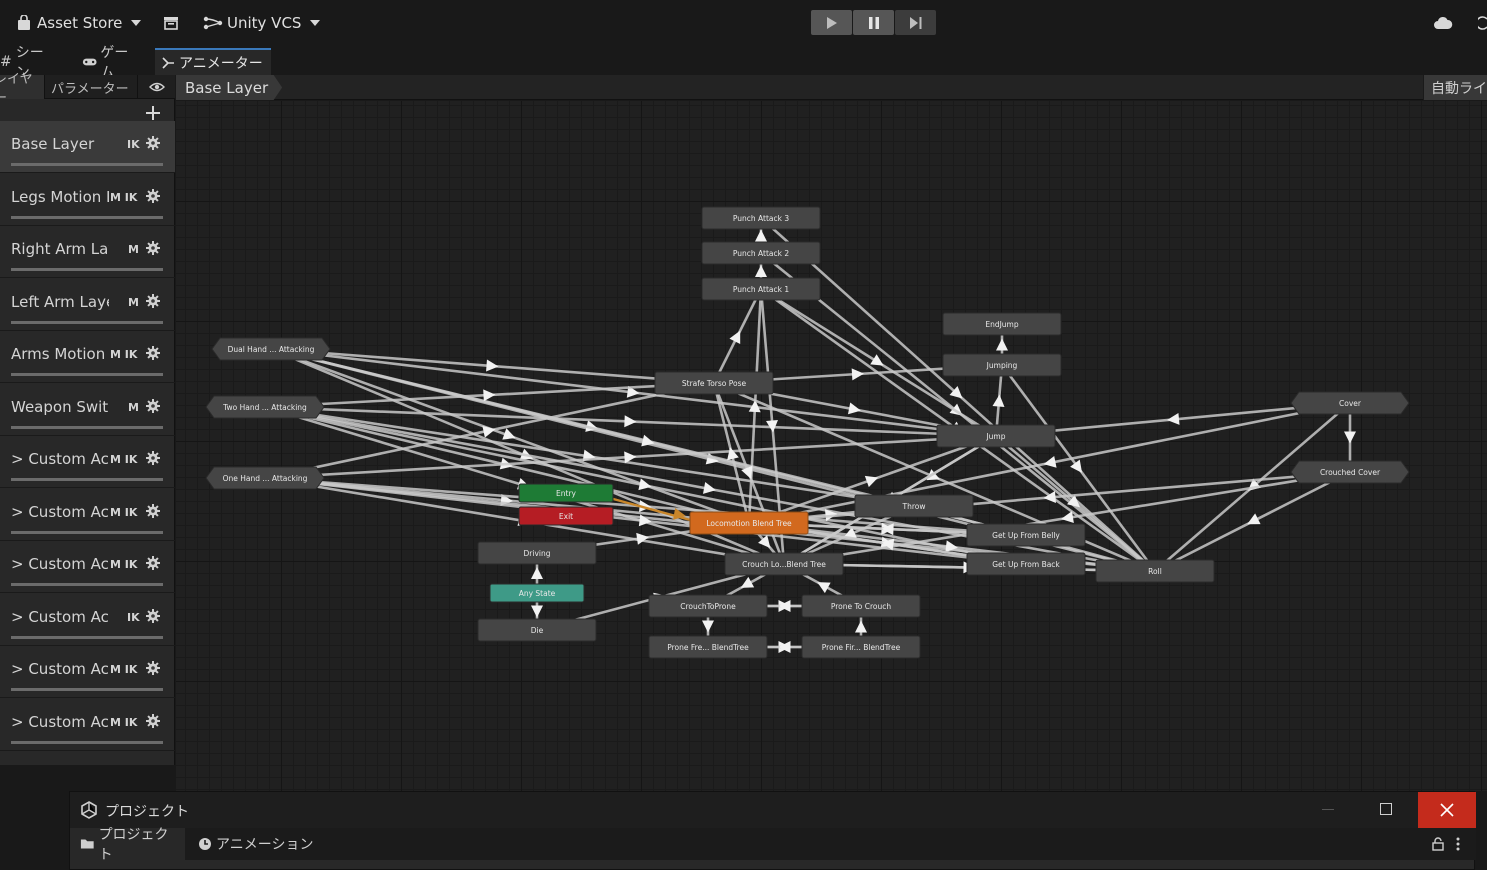  I want to click on state-node-ccover: Crouched Cover, so click(1350, 472).